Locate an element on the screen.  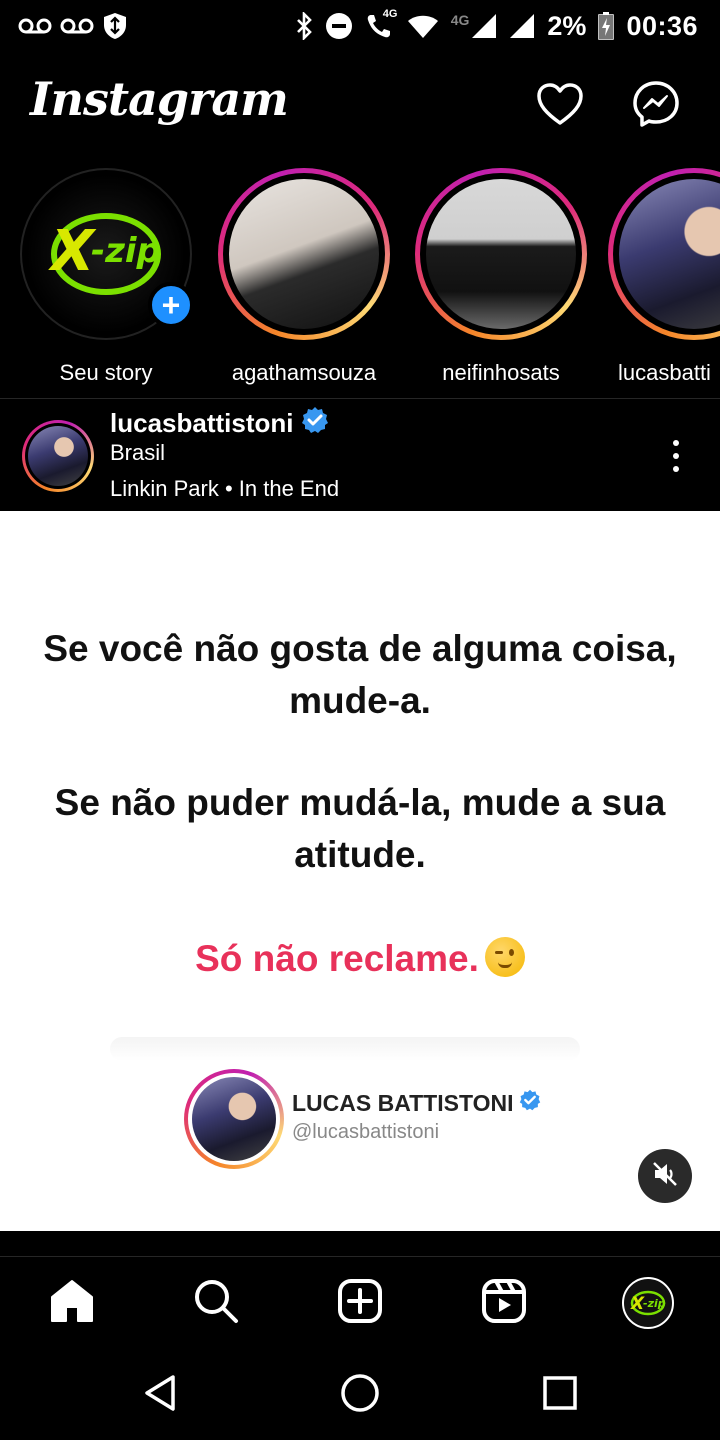
story-item: neifinhosats is located at coordinates (501, 277).